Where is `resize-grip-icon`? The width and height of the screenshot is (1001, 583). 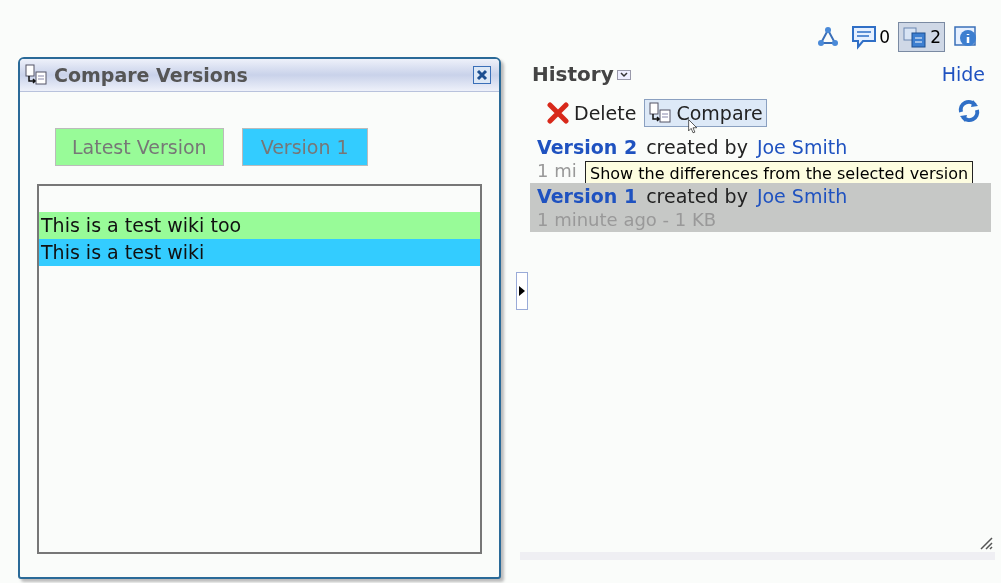 resize-grip-icon is located at coordinates (986, 543).